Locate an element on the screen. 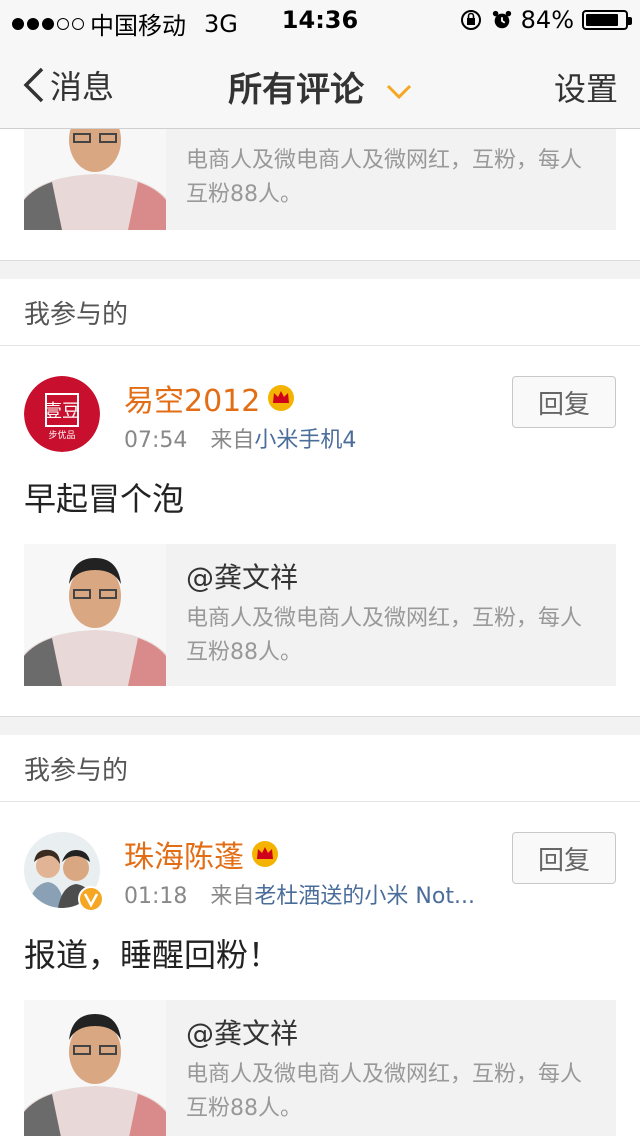  status-right: 84% is located at coordinates (545, 20).